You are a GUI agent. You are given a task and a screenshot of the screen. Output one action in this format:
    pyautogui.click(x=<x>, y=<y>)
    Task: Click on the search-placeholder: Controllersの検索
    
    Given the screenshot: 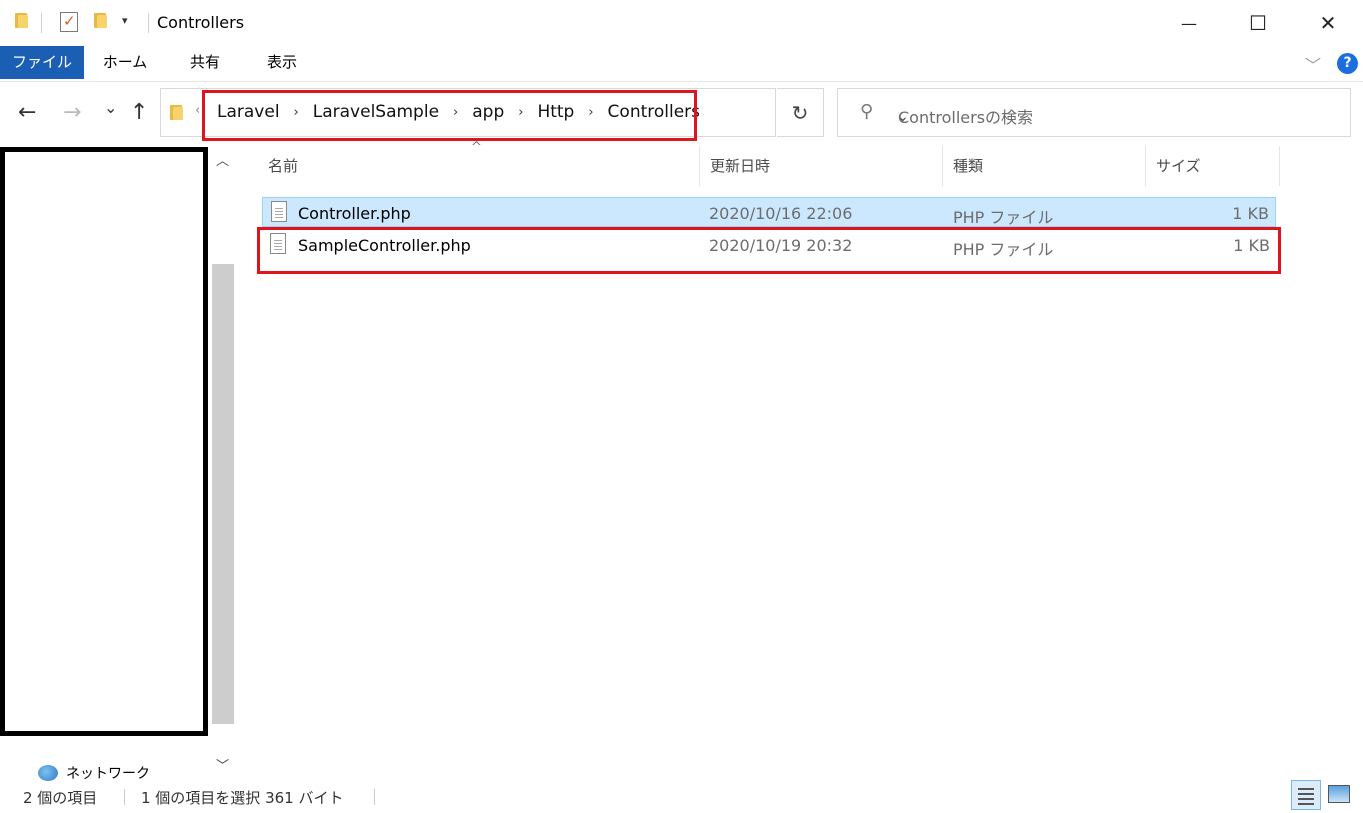 What is the action you would take?
    pyautogui.click(x=966, y=117)
    